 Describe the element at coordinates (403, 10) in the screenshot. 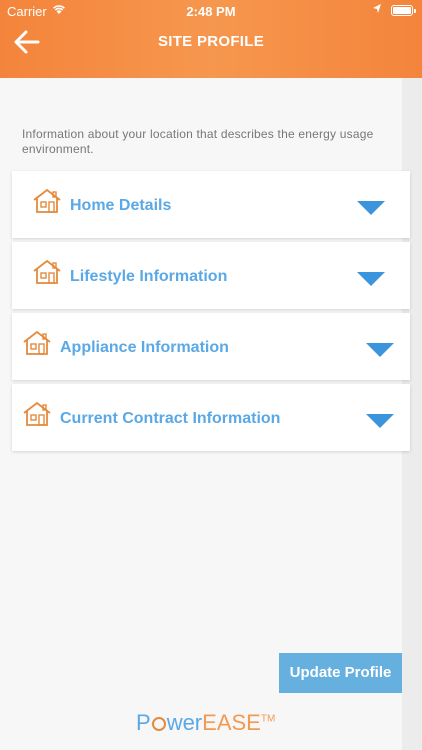

I see `battery-icon` at that location.